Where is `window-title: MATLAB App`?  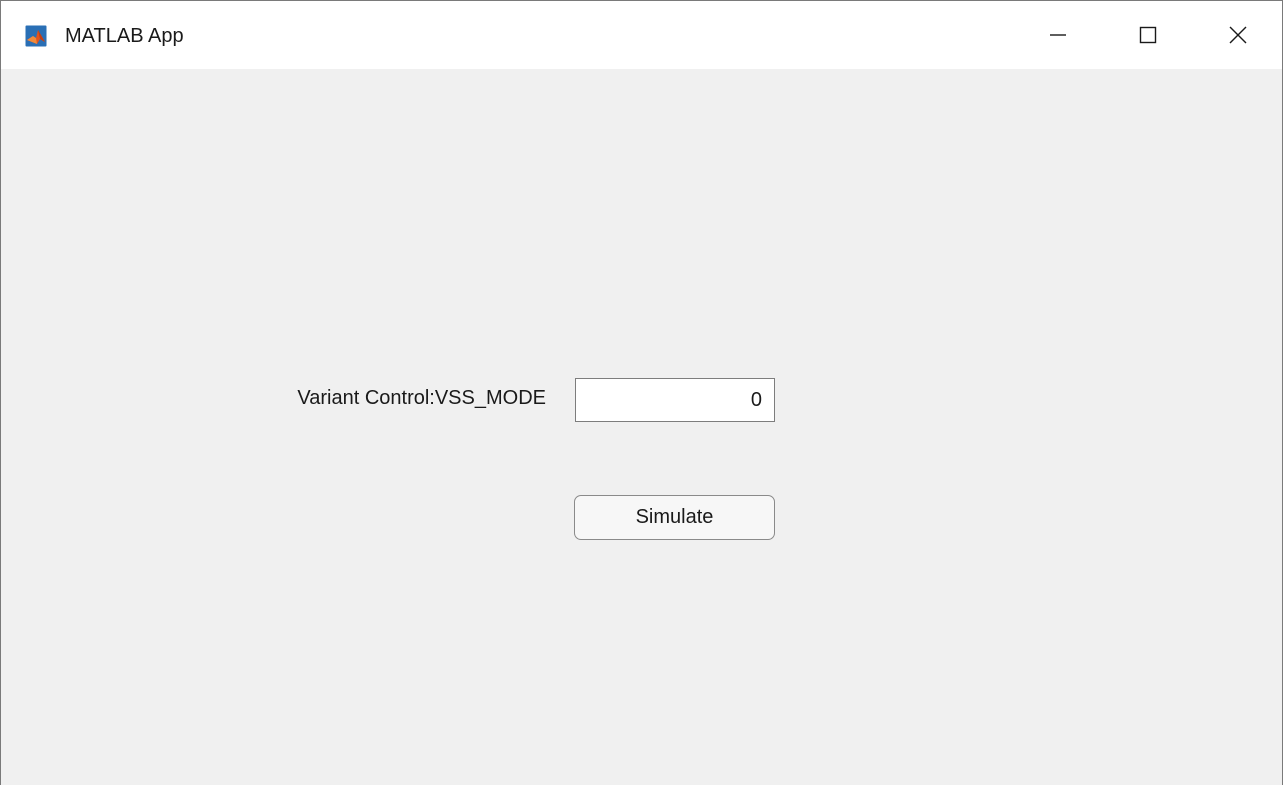
window-title: MATLAB App is located at coordinates (124, 36).